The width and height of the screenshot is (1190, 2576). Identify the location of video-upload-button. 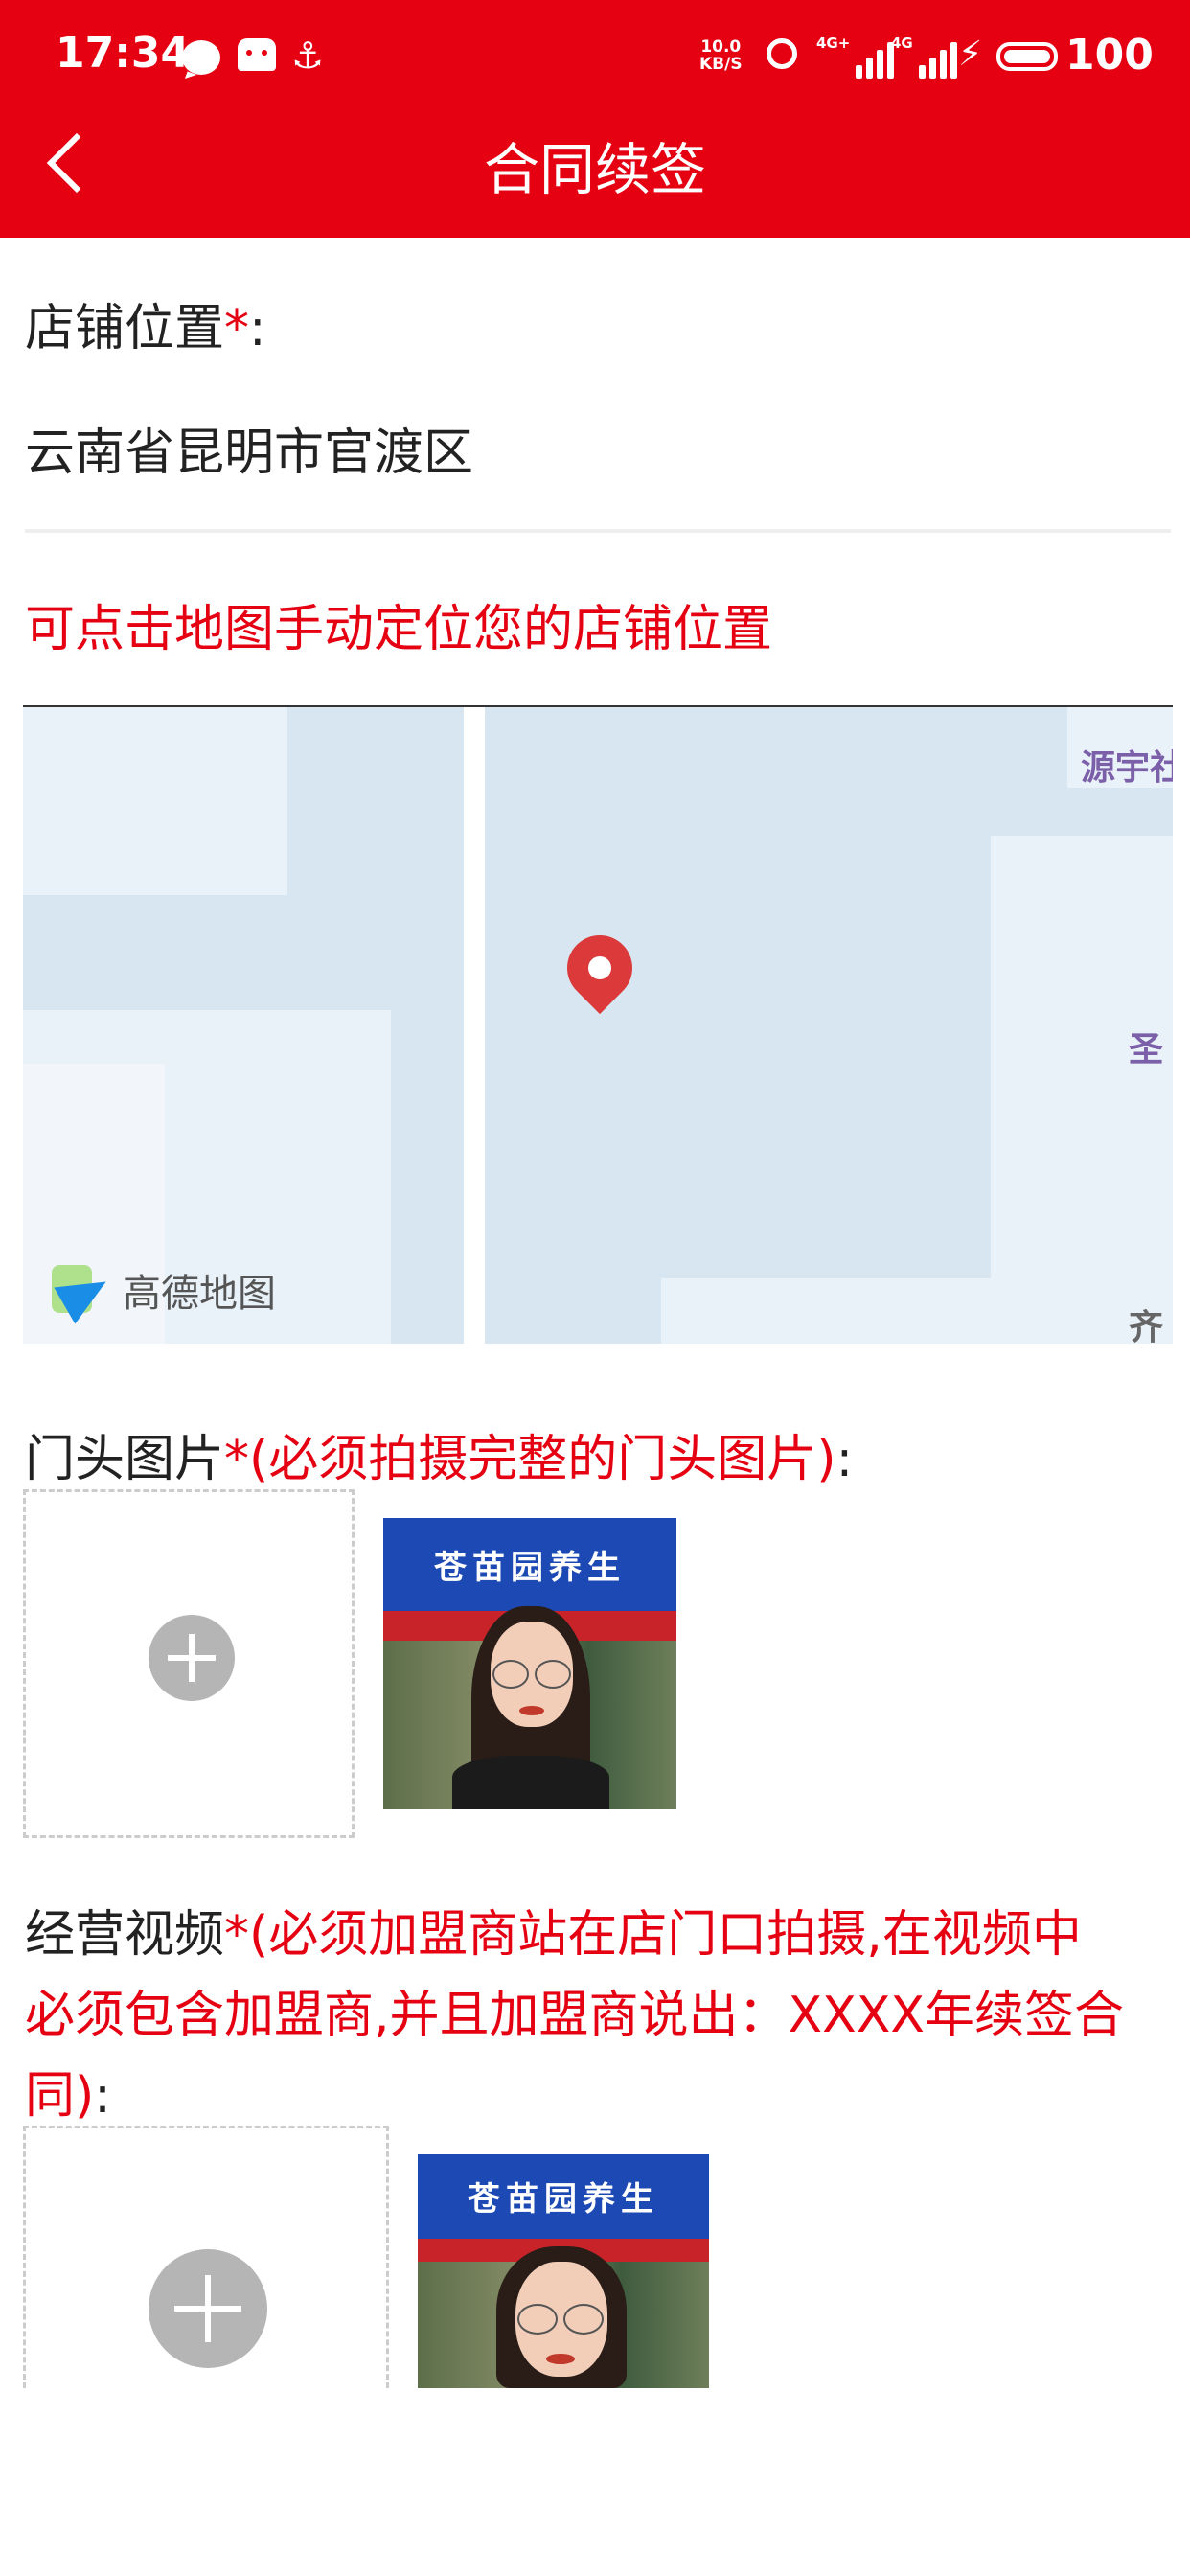
(206, 2257).